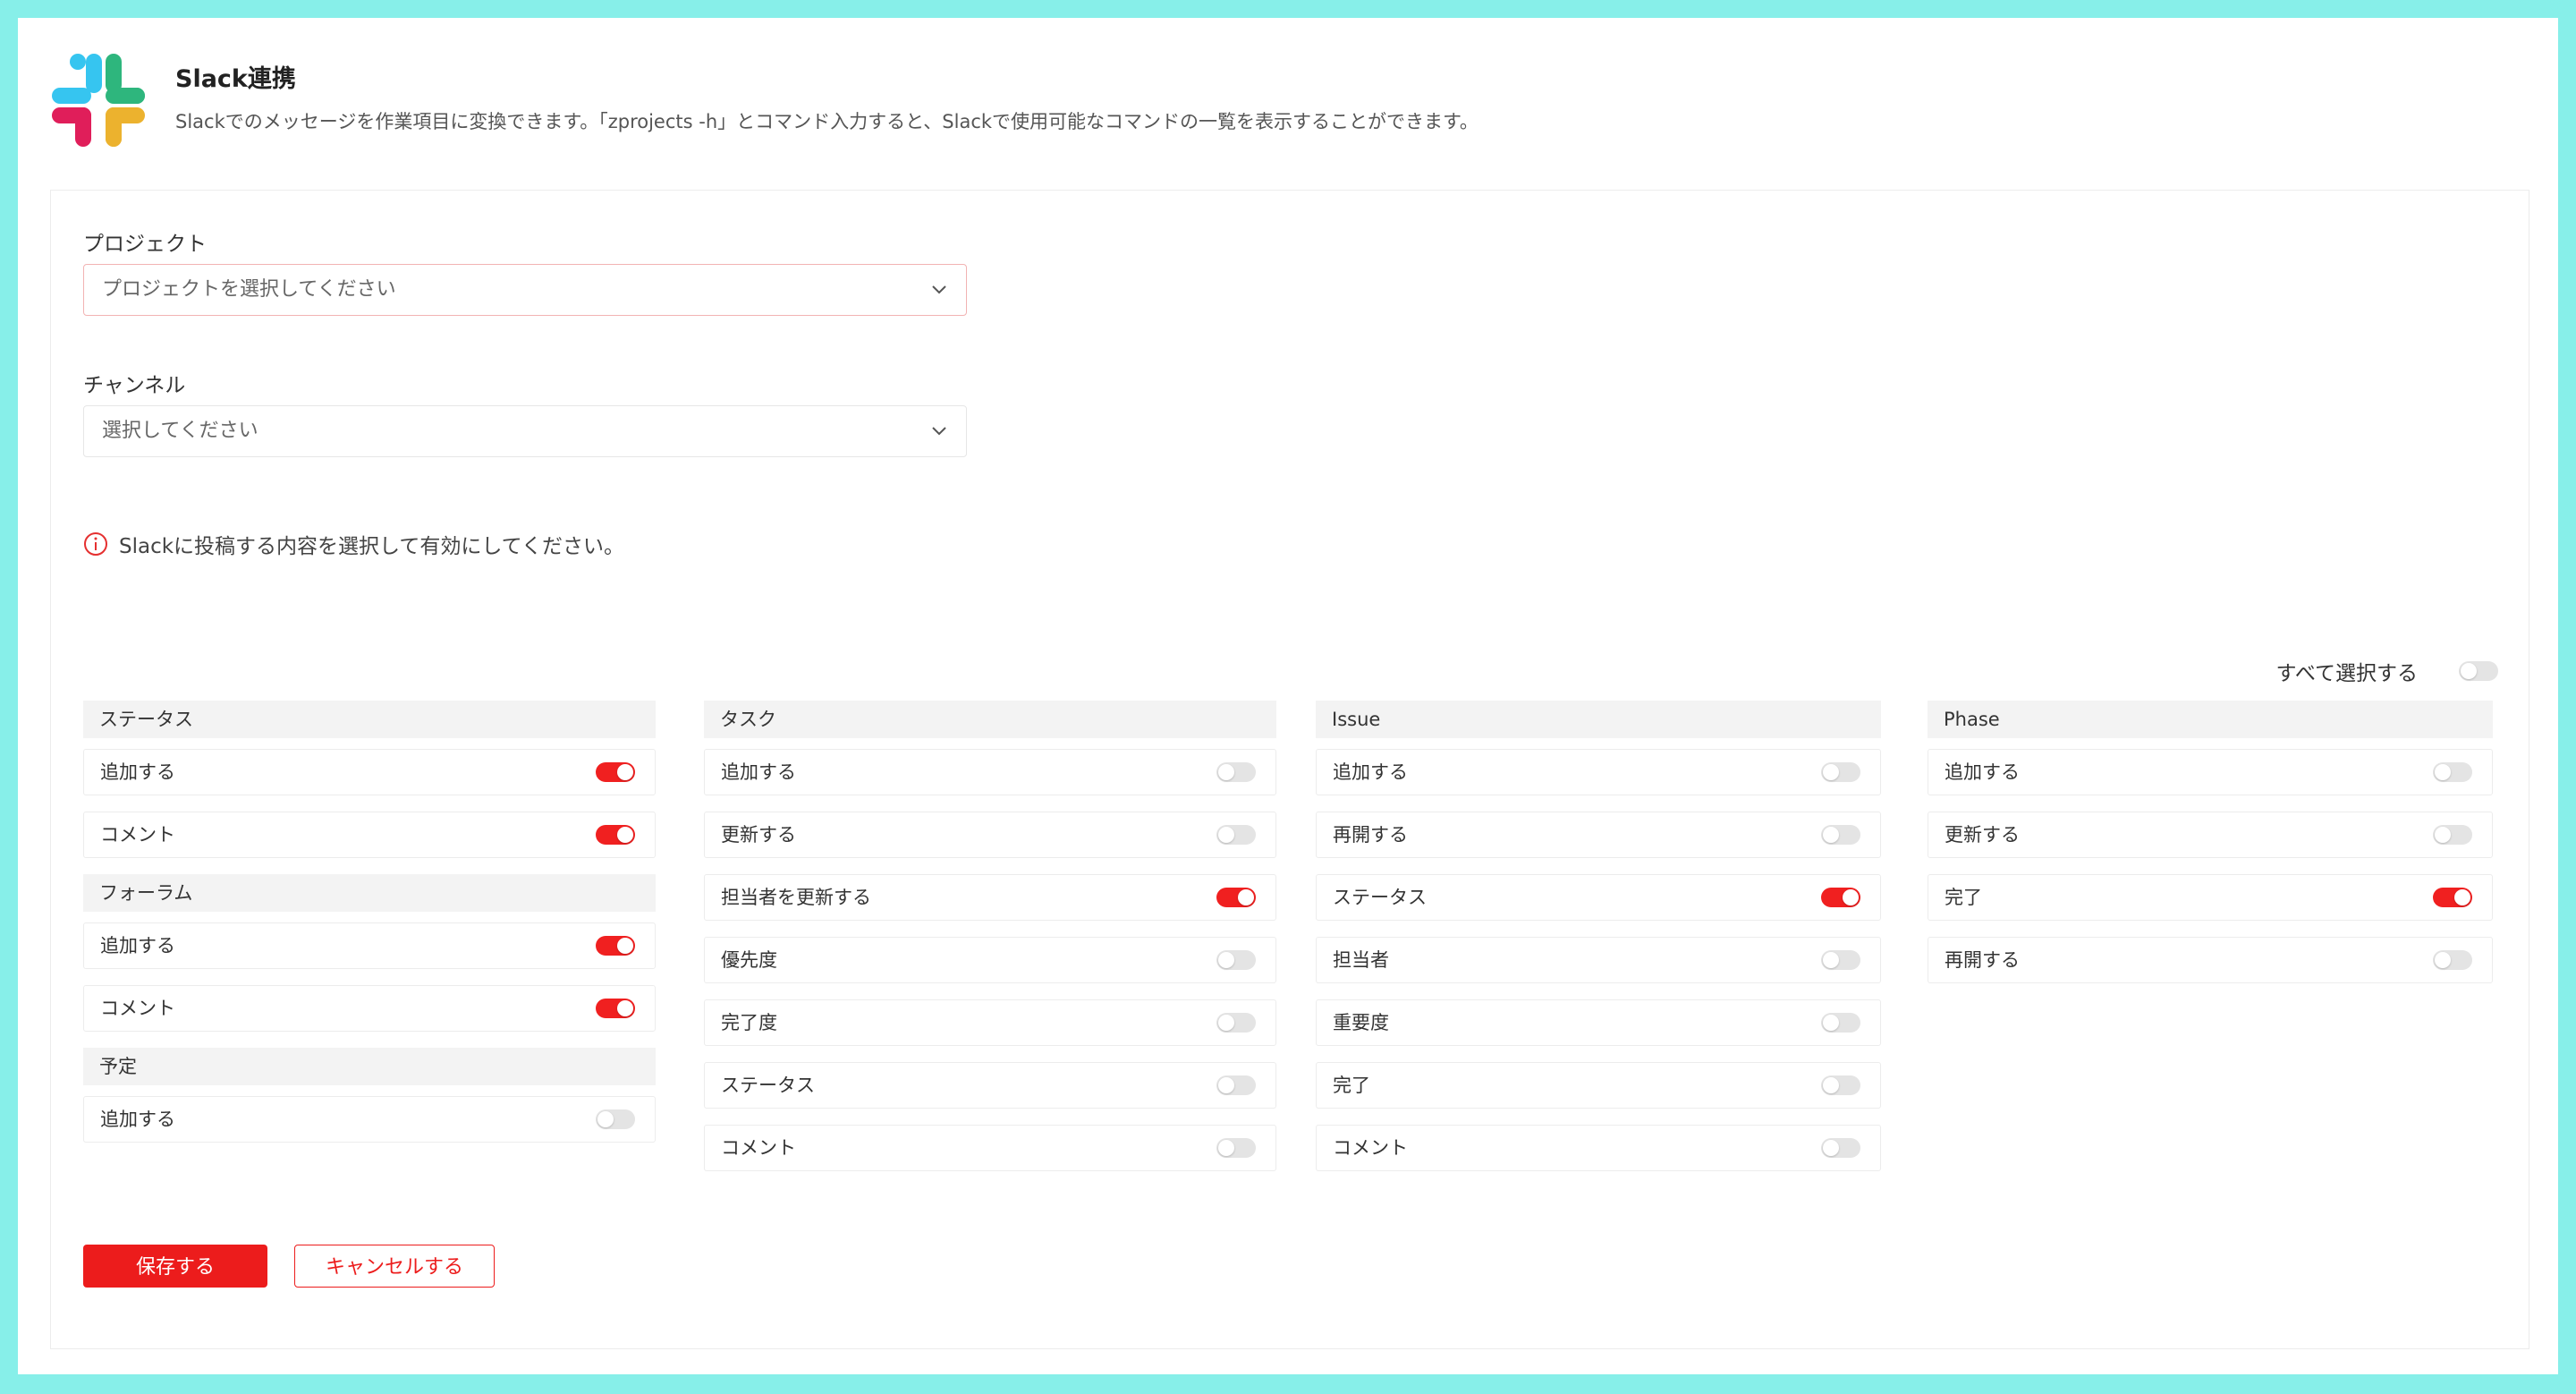 Image resolution: width=2576 pixels, height=1394 pixels. I want to click on chevron-down-icon, so click(939, 431).